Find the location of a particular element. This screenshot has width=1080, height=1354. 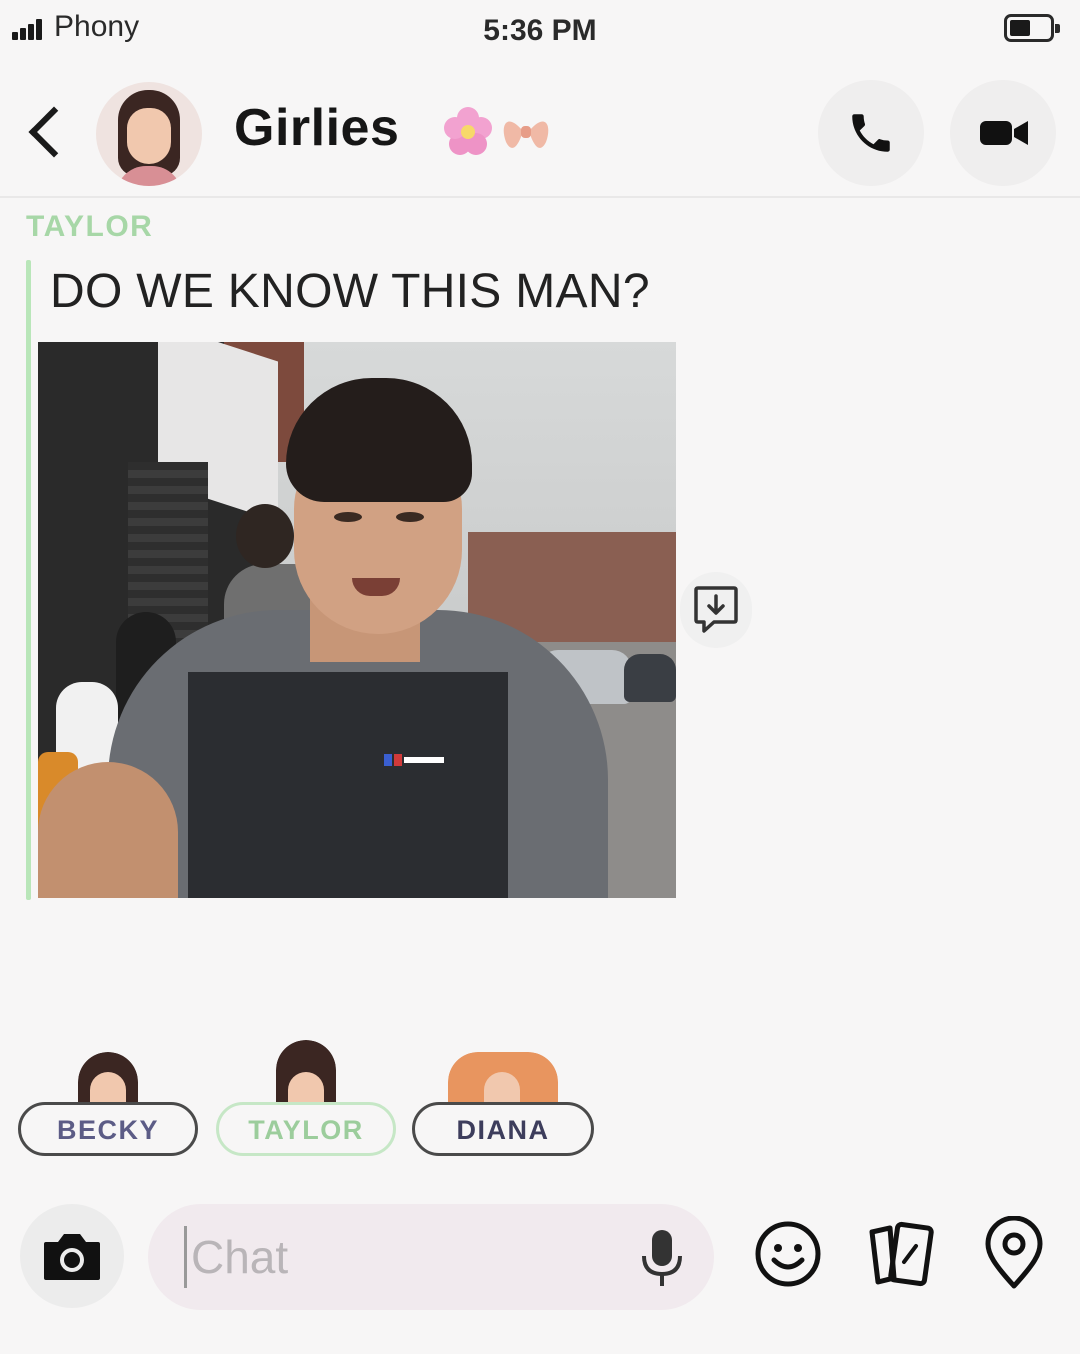

camera-icon is located at coordinates (72, 1257).